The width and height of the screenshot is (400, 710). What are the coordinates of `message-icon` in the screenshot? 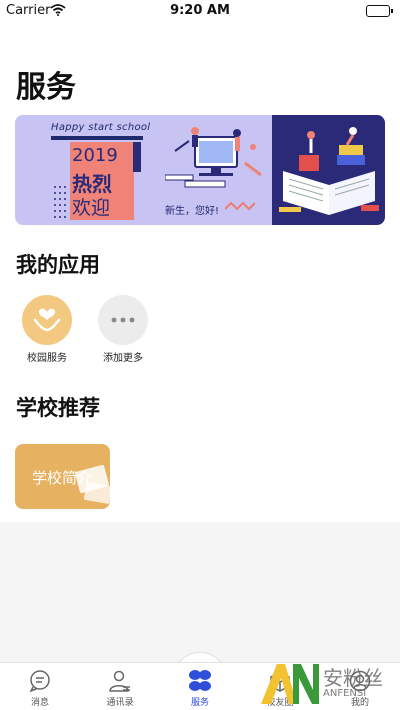 It's located at (40, 681).